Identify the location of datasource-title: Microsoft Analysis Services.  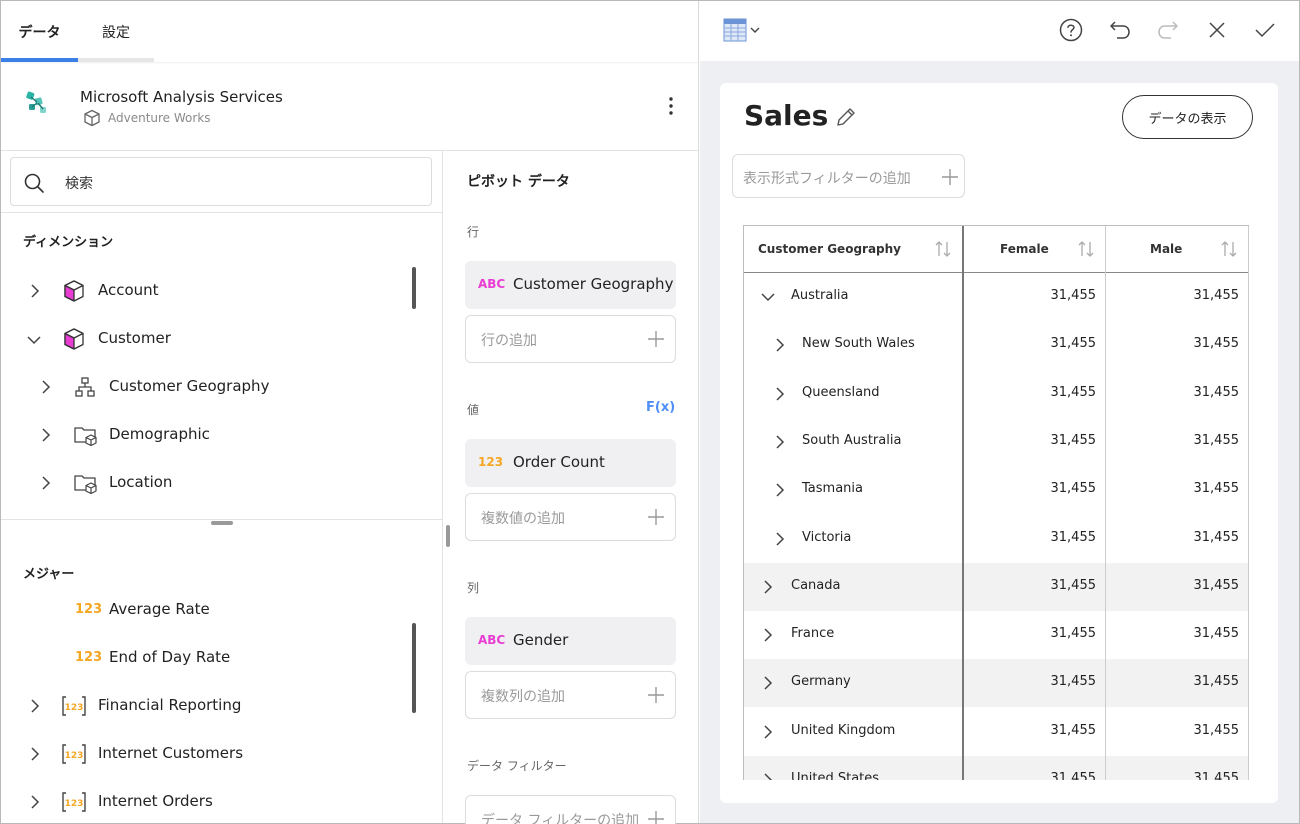
(181, 97).